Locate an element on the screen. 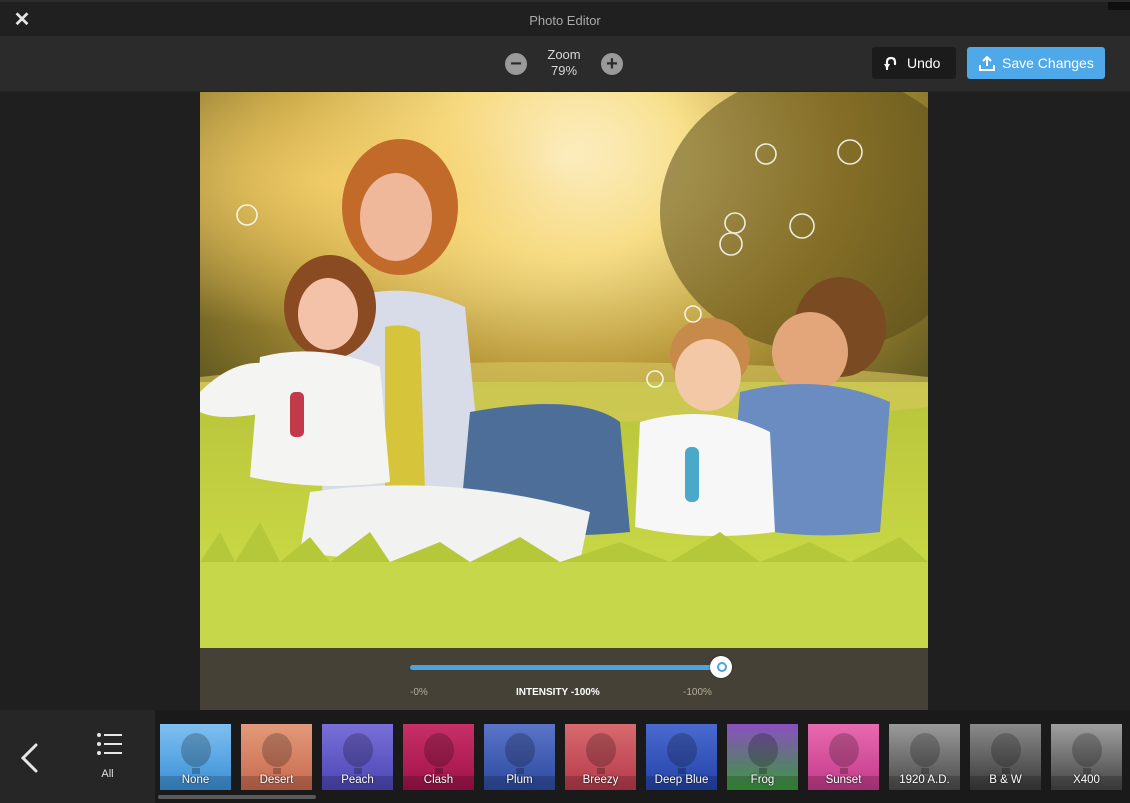  filter-scrollbar is located at coordinates (237, 797).